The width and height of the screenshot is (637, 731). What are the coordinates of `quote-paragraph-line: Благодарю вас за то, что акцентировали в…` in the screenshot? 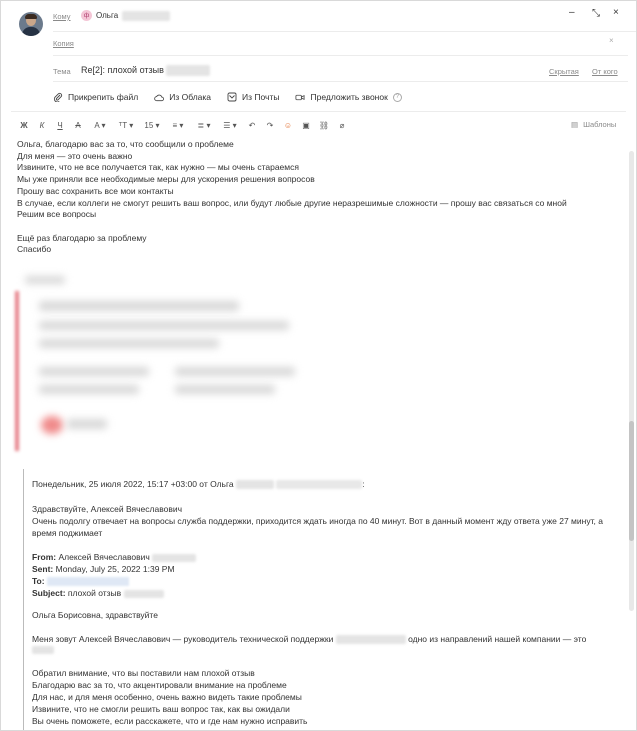 It's located at (159, 685).